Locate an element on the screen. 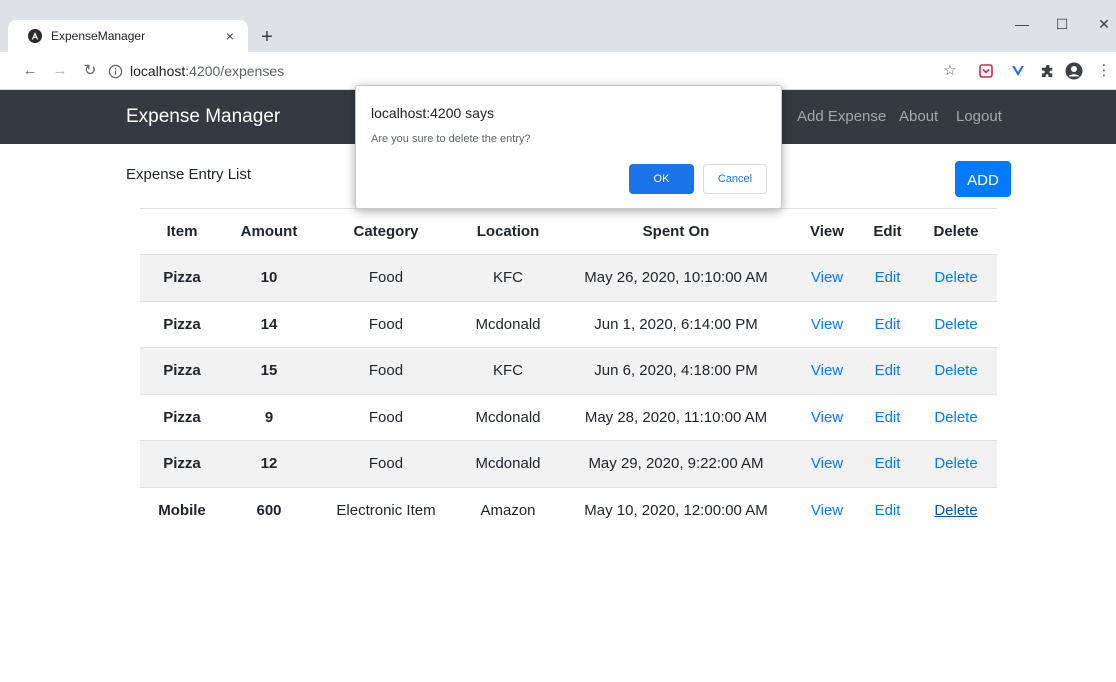  cell-amount: 15 is located at coordinates (269, 370).